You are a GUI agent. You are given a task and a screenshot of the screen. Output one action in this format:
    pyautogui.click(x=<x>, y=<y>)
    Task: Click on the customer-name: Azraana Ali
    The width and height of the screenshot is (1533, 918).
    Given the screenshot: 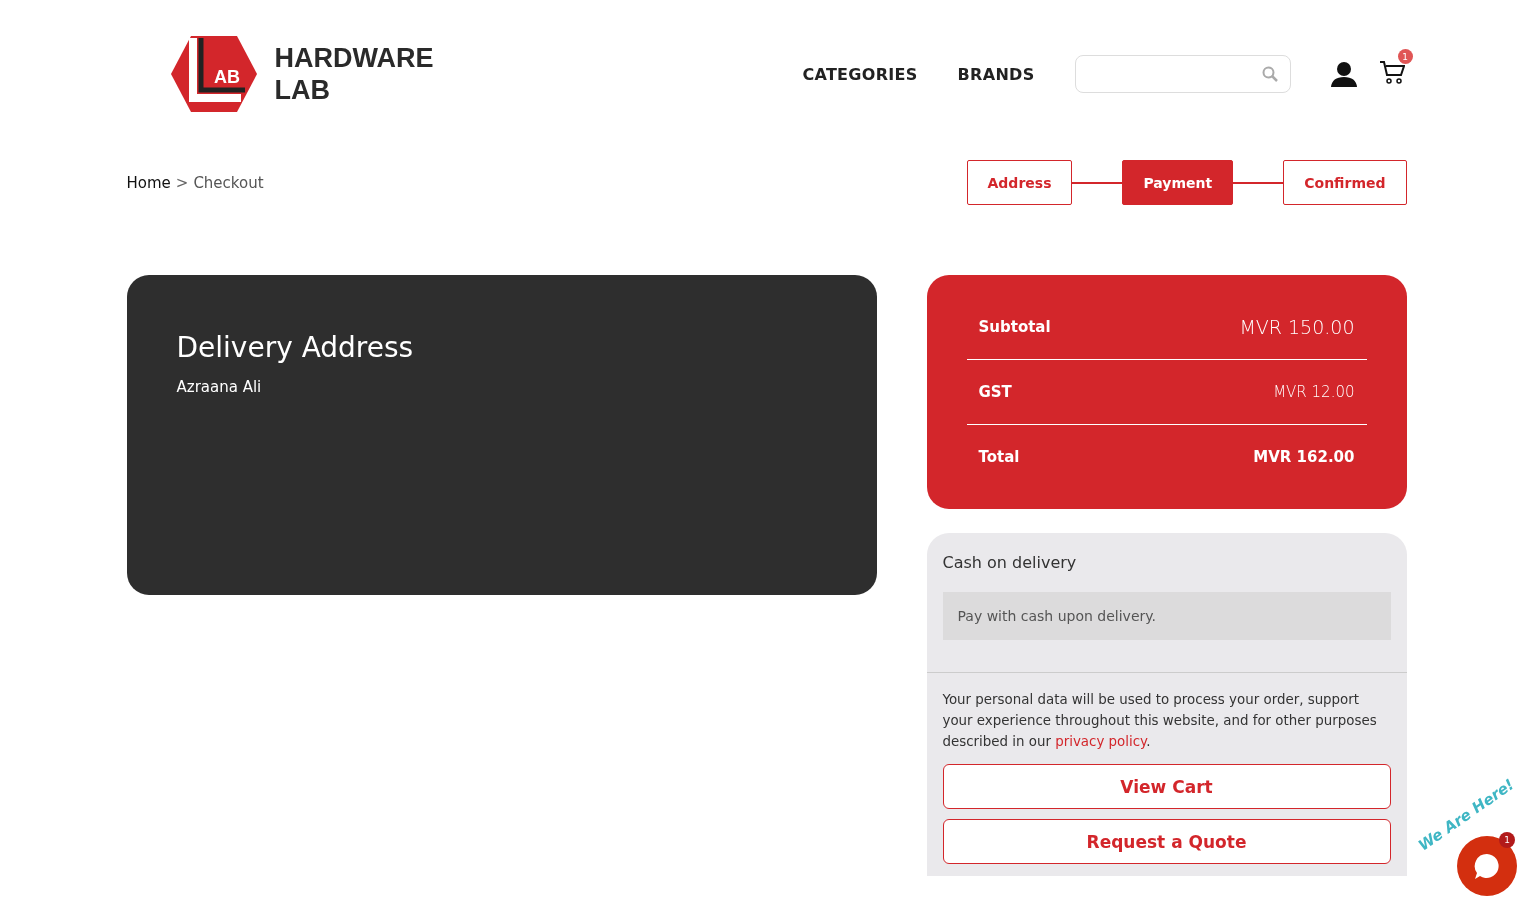 What is the action you would take?
    pyautogui.click(x=219, y=387)
    